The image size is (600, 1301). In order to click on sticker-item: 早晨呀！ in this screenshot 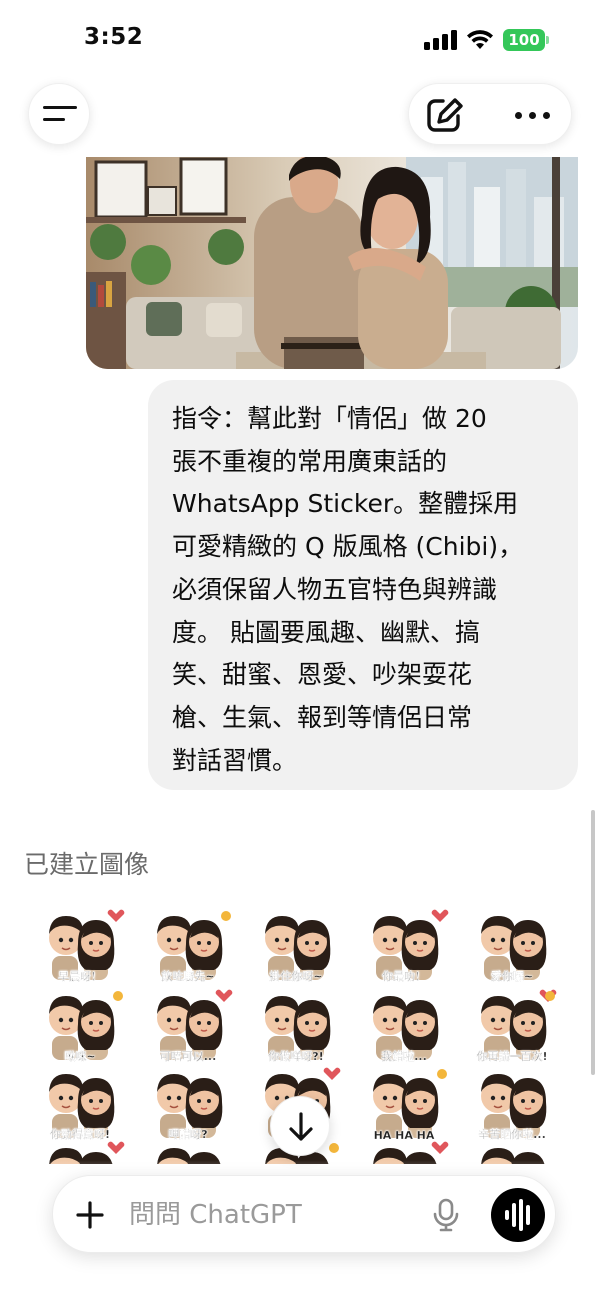, I will do `click(80, 945)`.